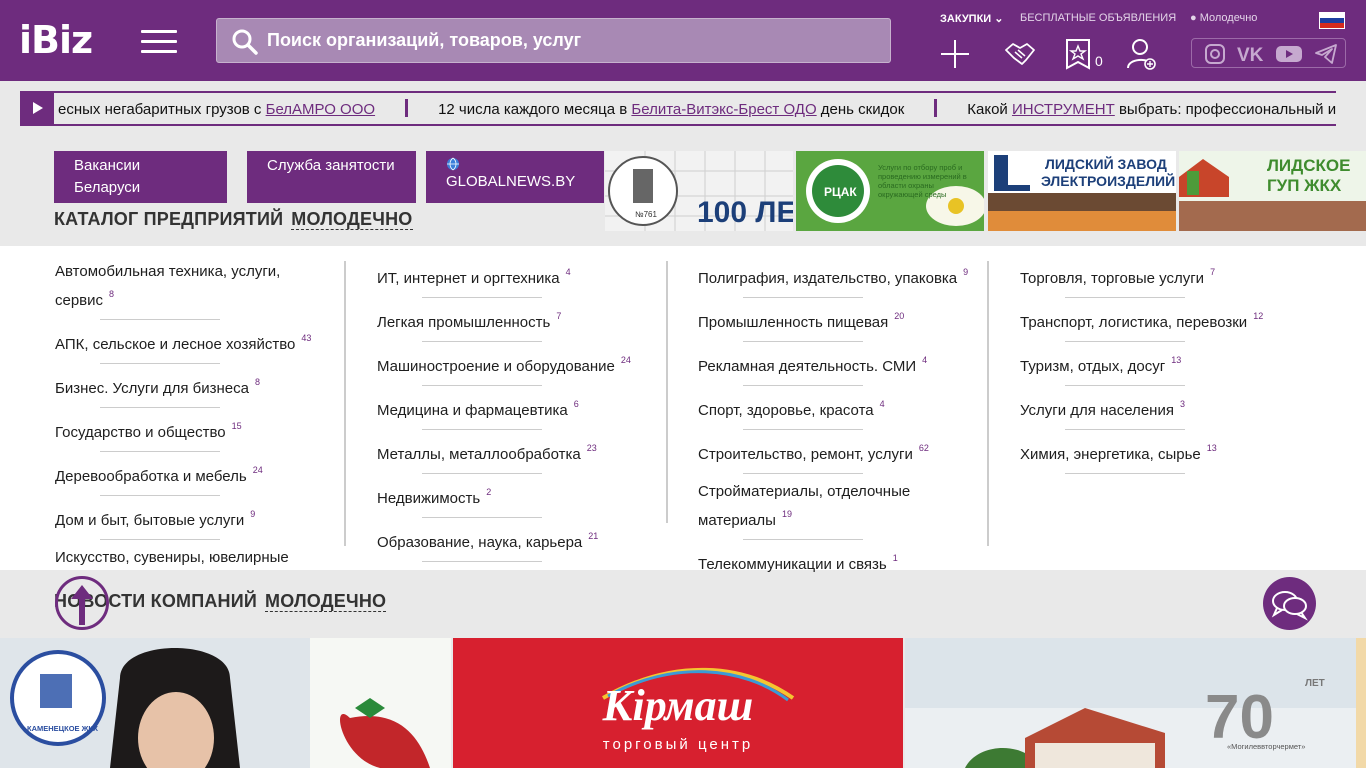  Describe the element at coordinates (326, 601) in the screenshot. I see `news-city-selector: МОЛОДЕЧНО` at that location.